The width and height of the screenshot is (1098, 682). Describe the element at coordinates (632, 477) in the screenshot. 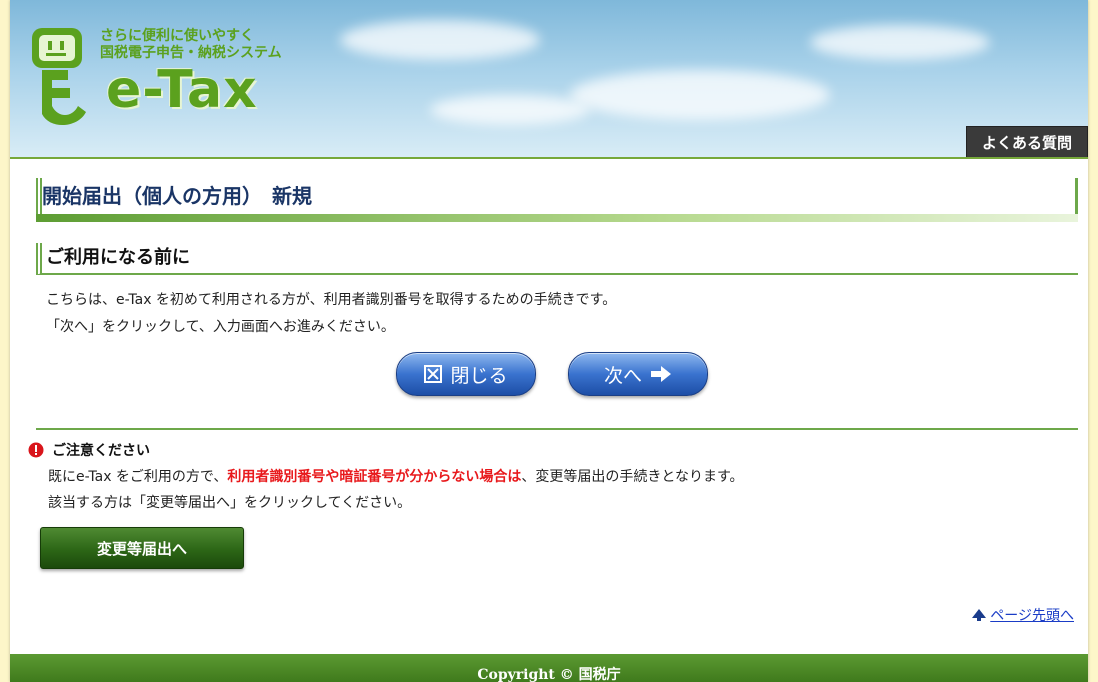

I see `notice-text-suffix: 、変更等届出の手続きとなります。` at that location.